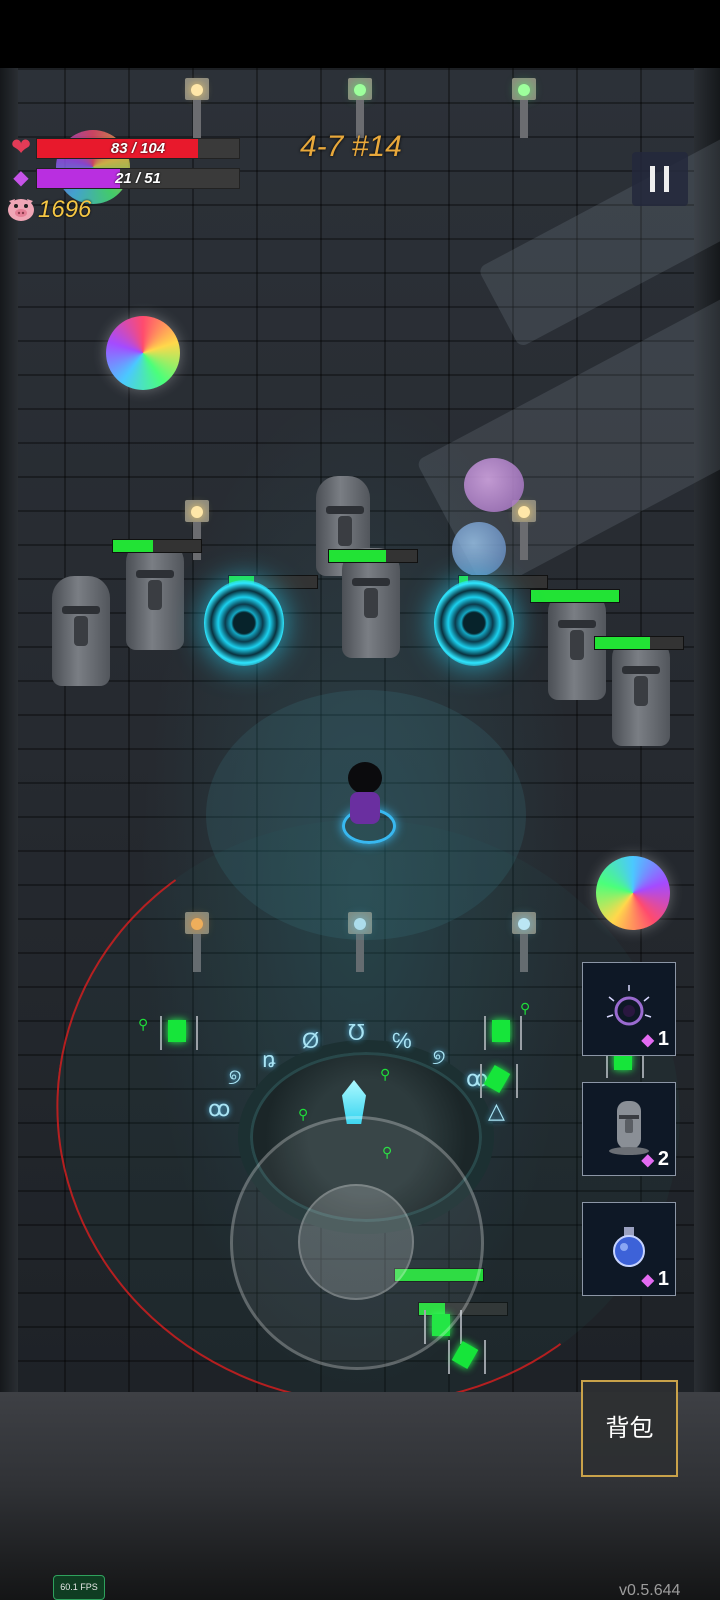  What do you see at coordinates (311, 1040) in the screenshot?
I see `rune-glyph: Ø` at bounding box center [311, 1040].